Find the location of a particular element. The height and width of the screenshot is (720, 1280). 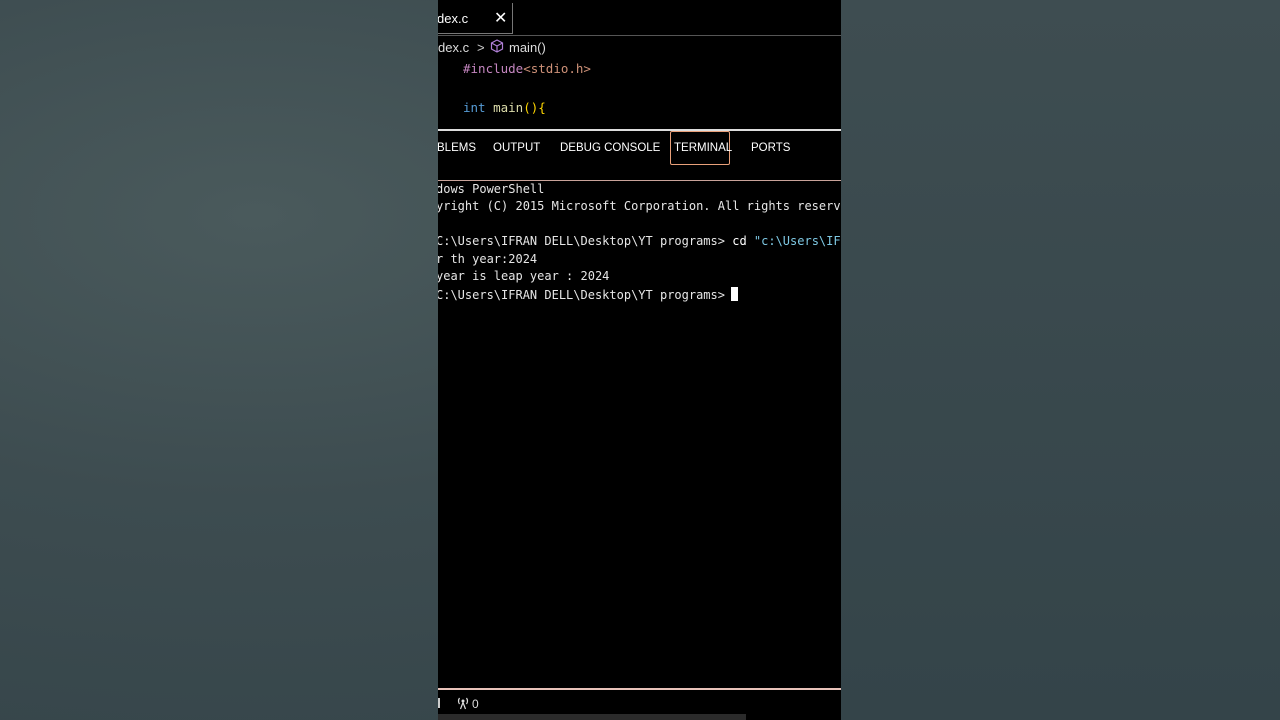

code-punctuation: (){ is located at coordinates (534, 107).